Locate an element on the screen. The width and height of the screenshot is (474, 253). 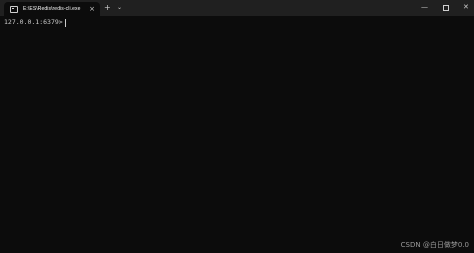
tab-redis-cli: E:\ES\Redis\redis-cli.exe × is located at coordinates (52, 9).